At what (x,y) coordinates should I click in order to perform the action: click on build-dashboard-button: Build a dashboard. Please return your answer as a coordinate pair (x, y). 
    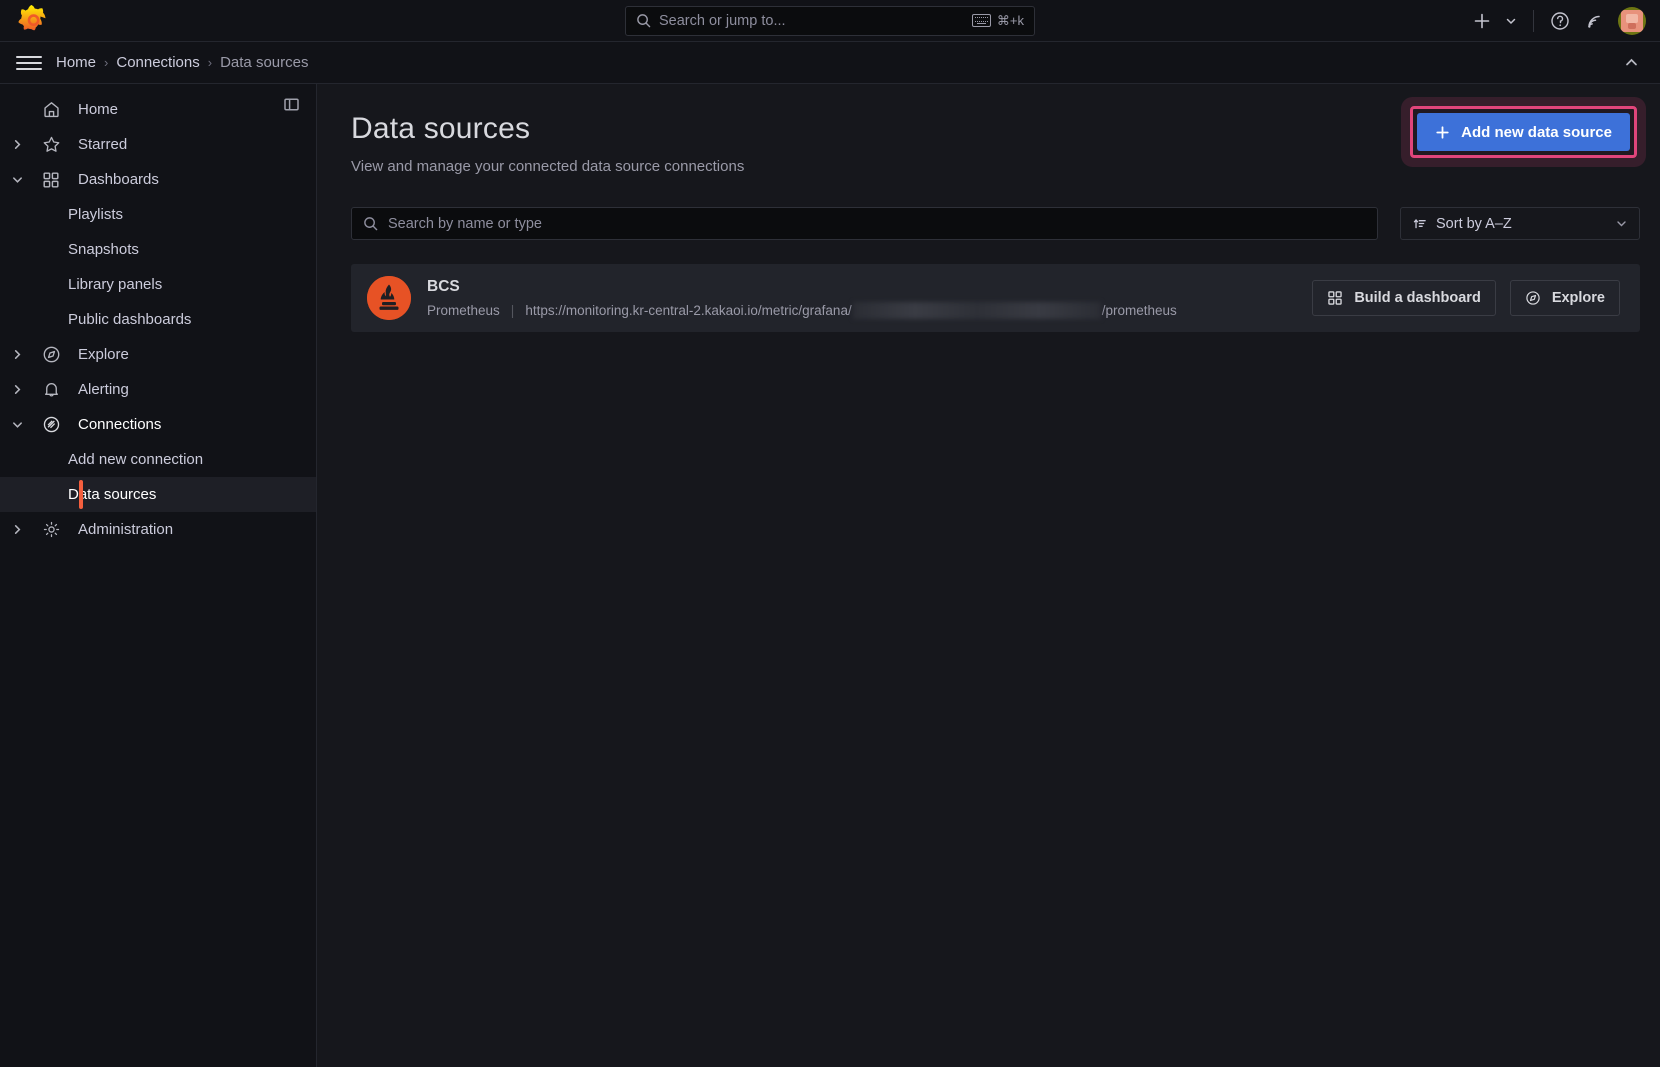
    Looking at the image, I should click on (1404, 298).